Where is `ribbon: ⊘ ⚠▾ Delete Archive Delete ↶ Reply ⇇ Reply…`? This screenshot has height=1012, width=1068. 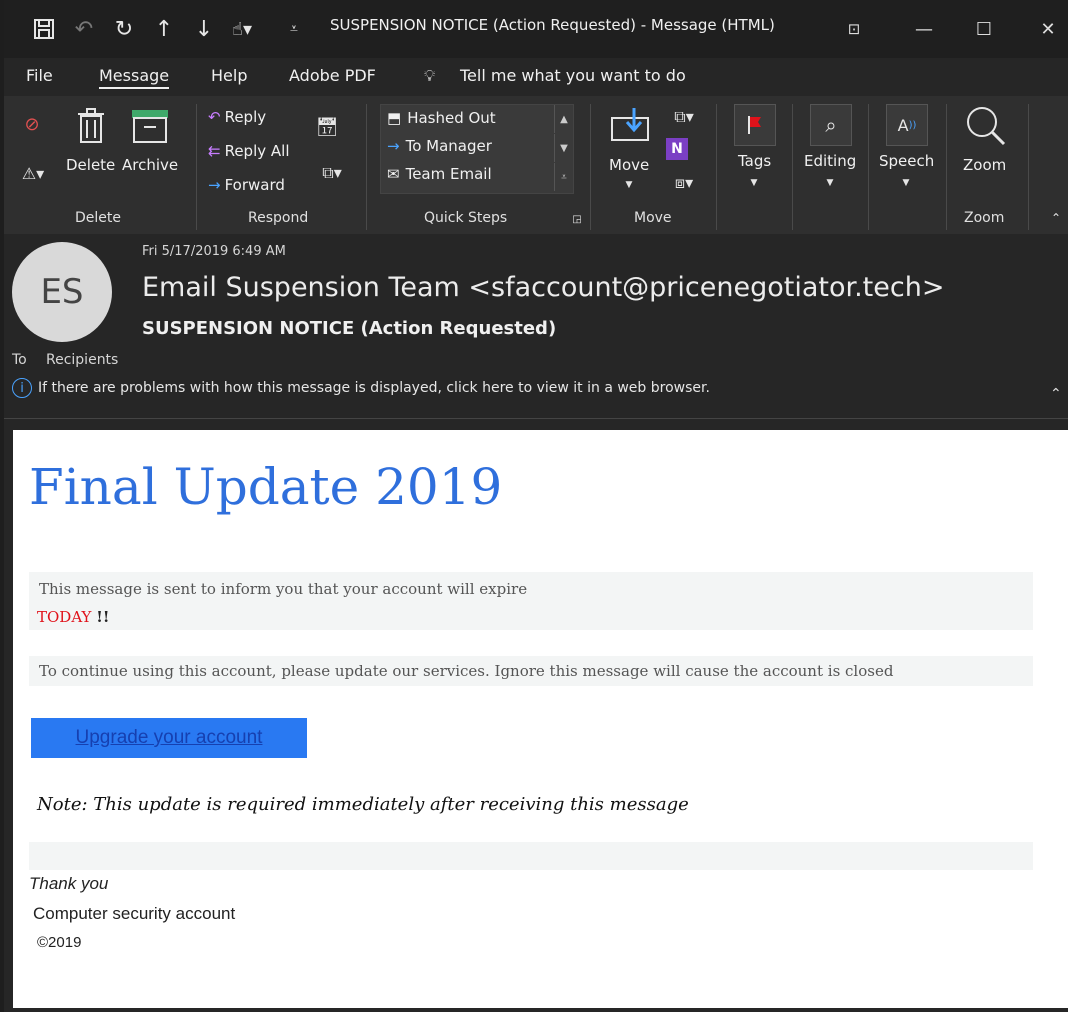
ribbon: ⊘ ⚠▾ Delete Archive Delete ↶ Reply ⇇ Reply… is located at coordinates (536, 165).